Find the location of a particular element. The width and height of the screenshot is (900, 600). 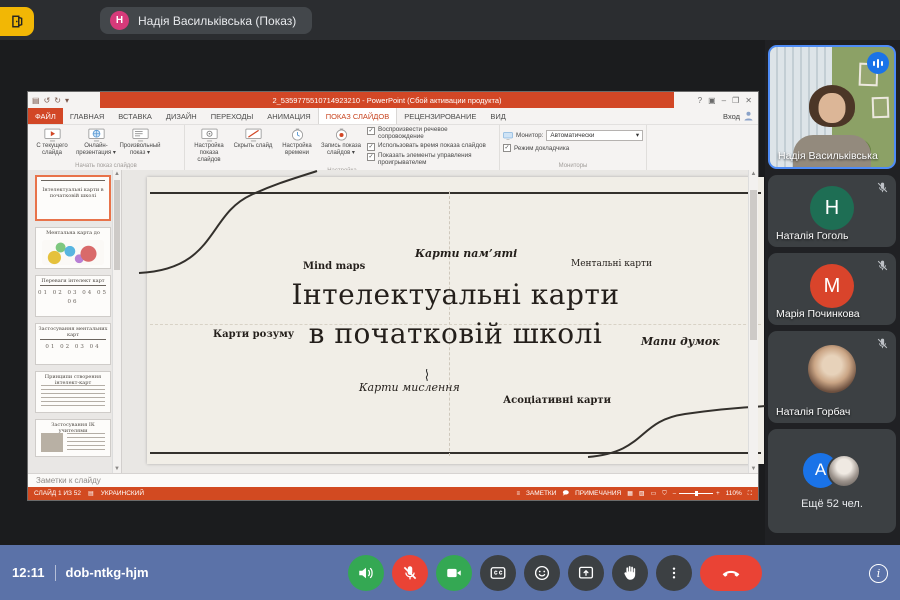

slide-scrollbar: ▲ ▼ is located at coordinates (753, 321).